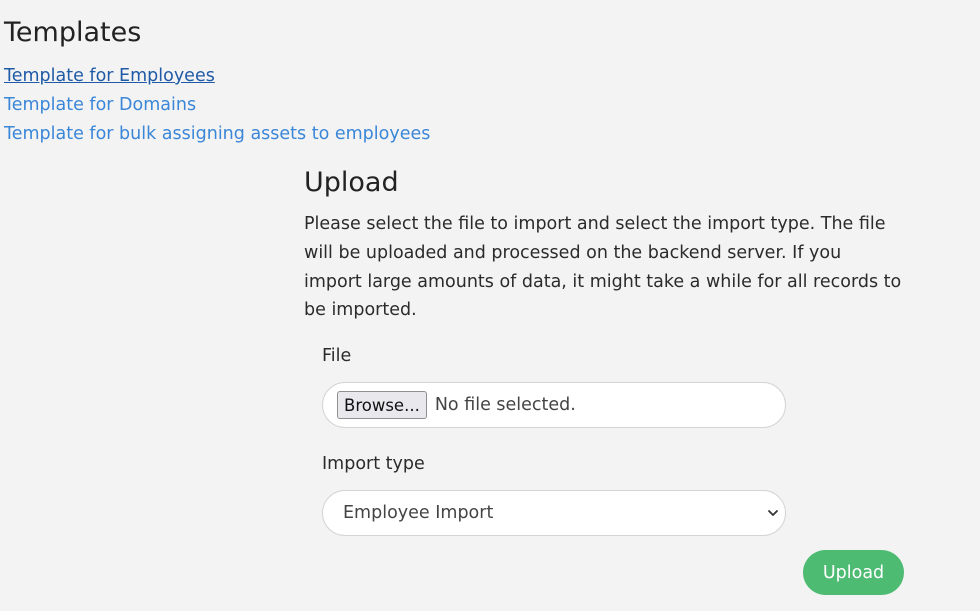 This screenshot has width=980, height=611. What do you see at coordinates (853, 572) in the screenshot?
I see `upload-button: Upload` at bounding box center [853, 572].